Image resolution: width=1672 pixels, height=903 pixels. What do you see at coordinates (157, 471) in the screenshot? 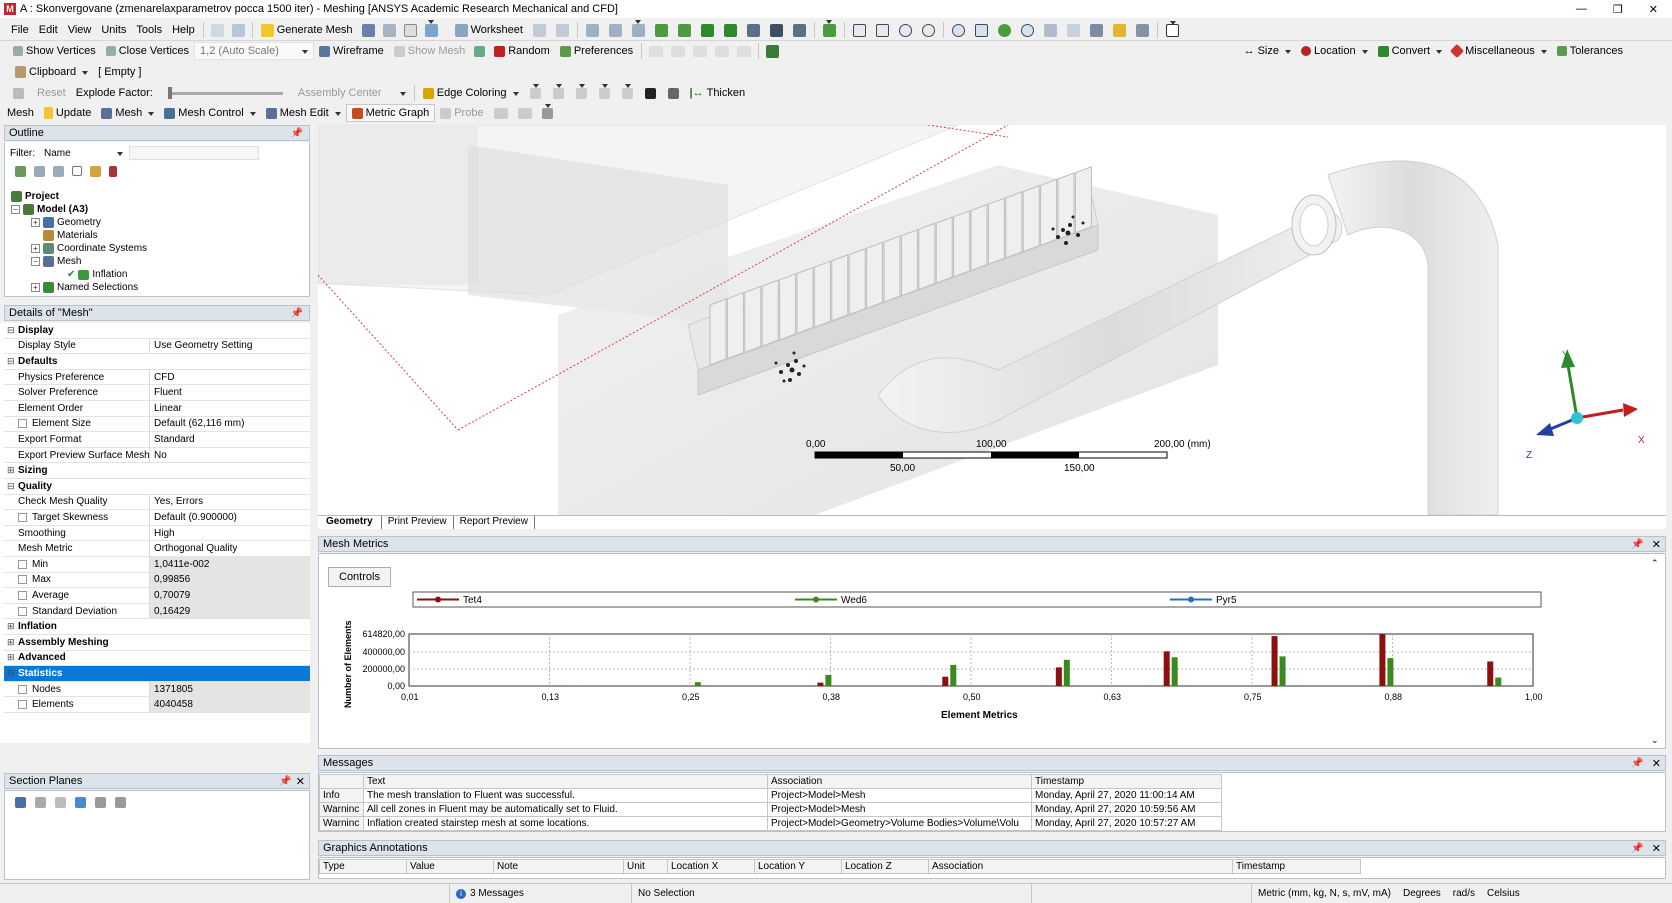
I see `details-section-sizing: ⊞ Sizing` at bounding box center [157, 471].